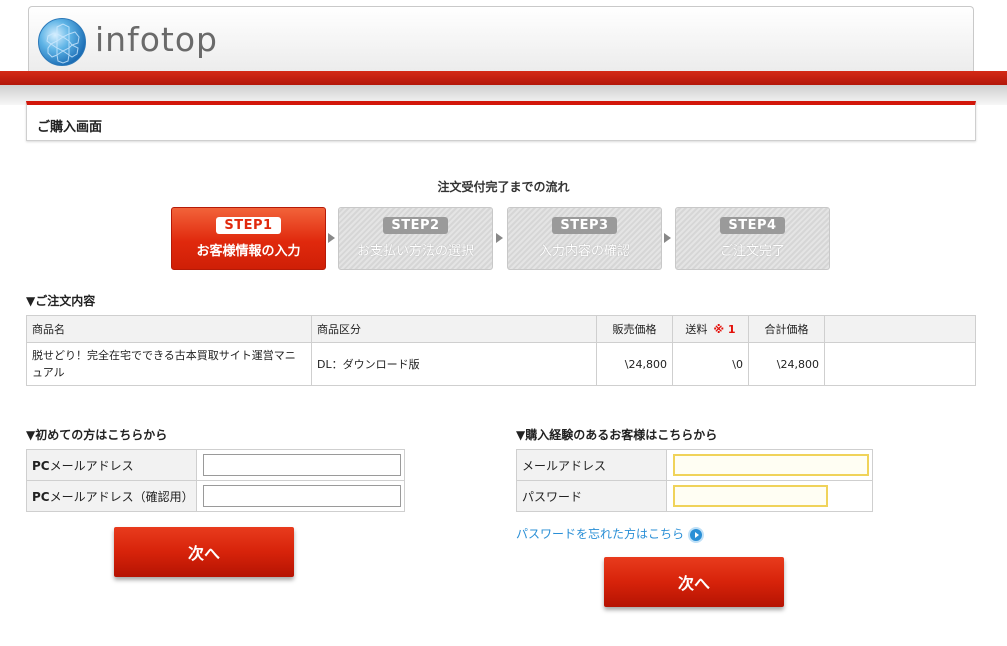  Describe the element at coordinates (694, 582) in the screenshot. I see `login-next-button: 次へ` at that location.